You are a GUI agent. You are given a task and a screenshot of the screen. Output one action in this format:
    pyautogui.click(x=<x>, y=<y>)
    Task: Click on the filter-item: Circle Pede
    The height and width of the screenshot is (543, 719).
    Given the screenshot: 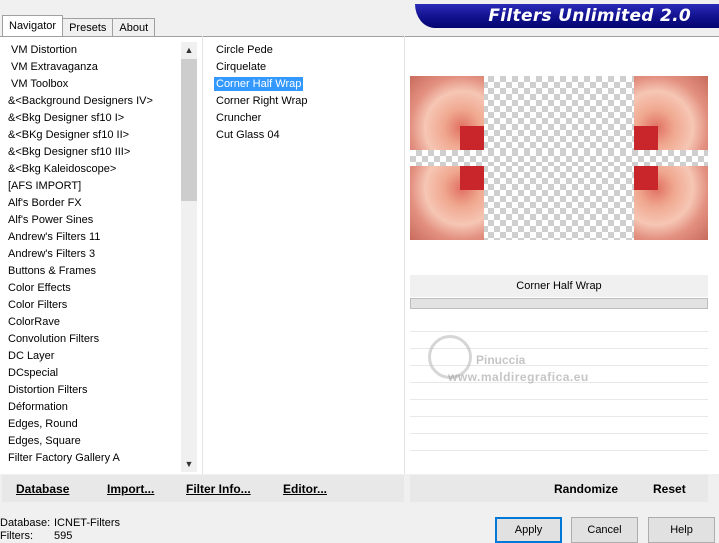 What is the action you would take?
    pyautogui.click(x=303, y=50)
    